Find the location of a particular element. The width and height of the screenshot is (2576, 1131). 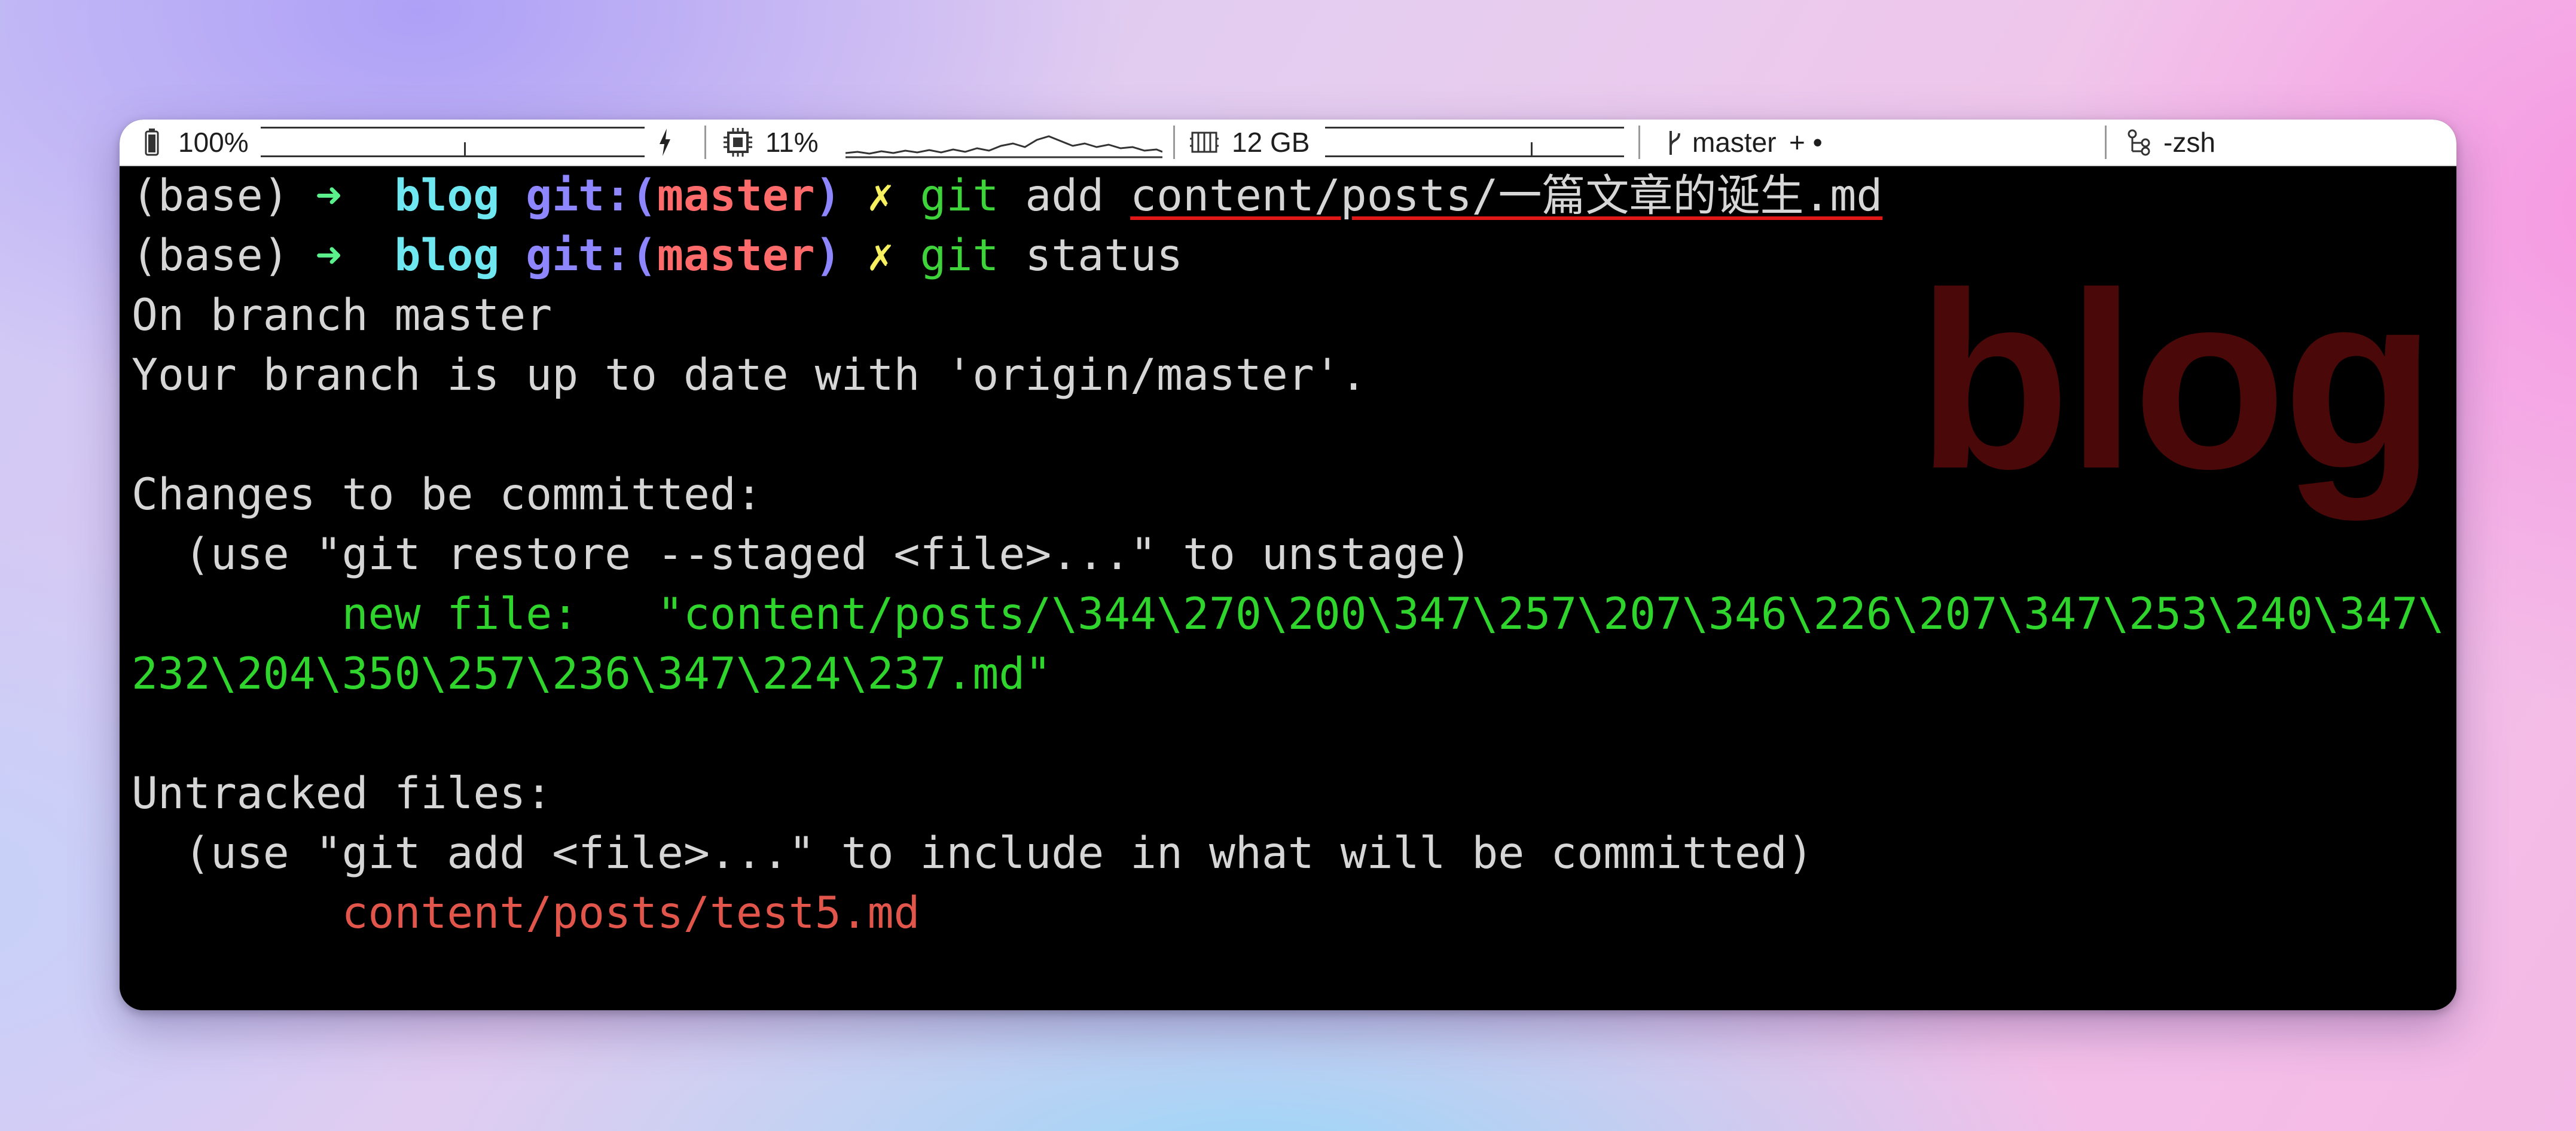

git-branch-icon is located at coordinates (1674, 142).